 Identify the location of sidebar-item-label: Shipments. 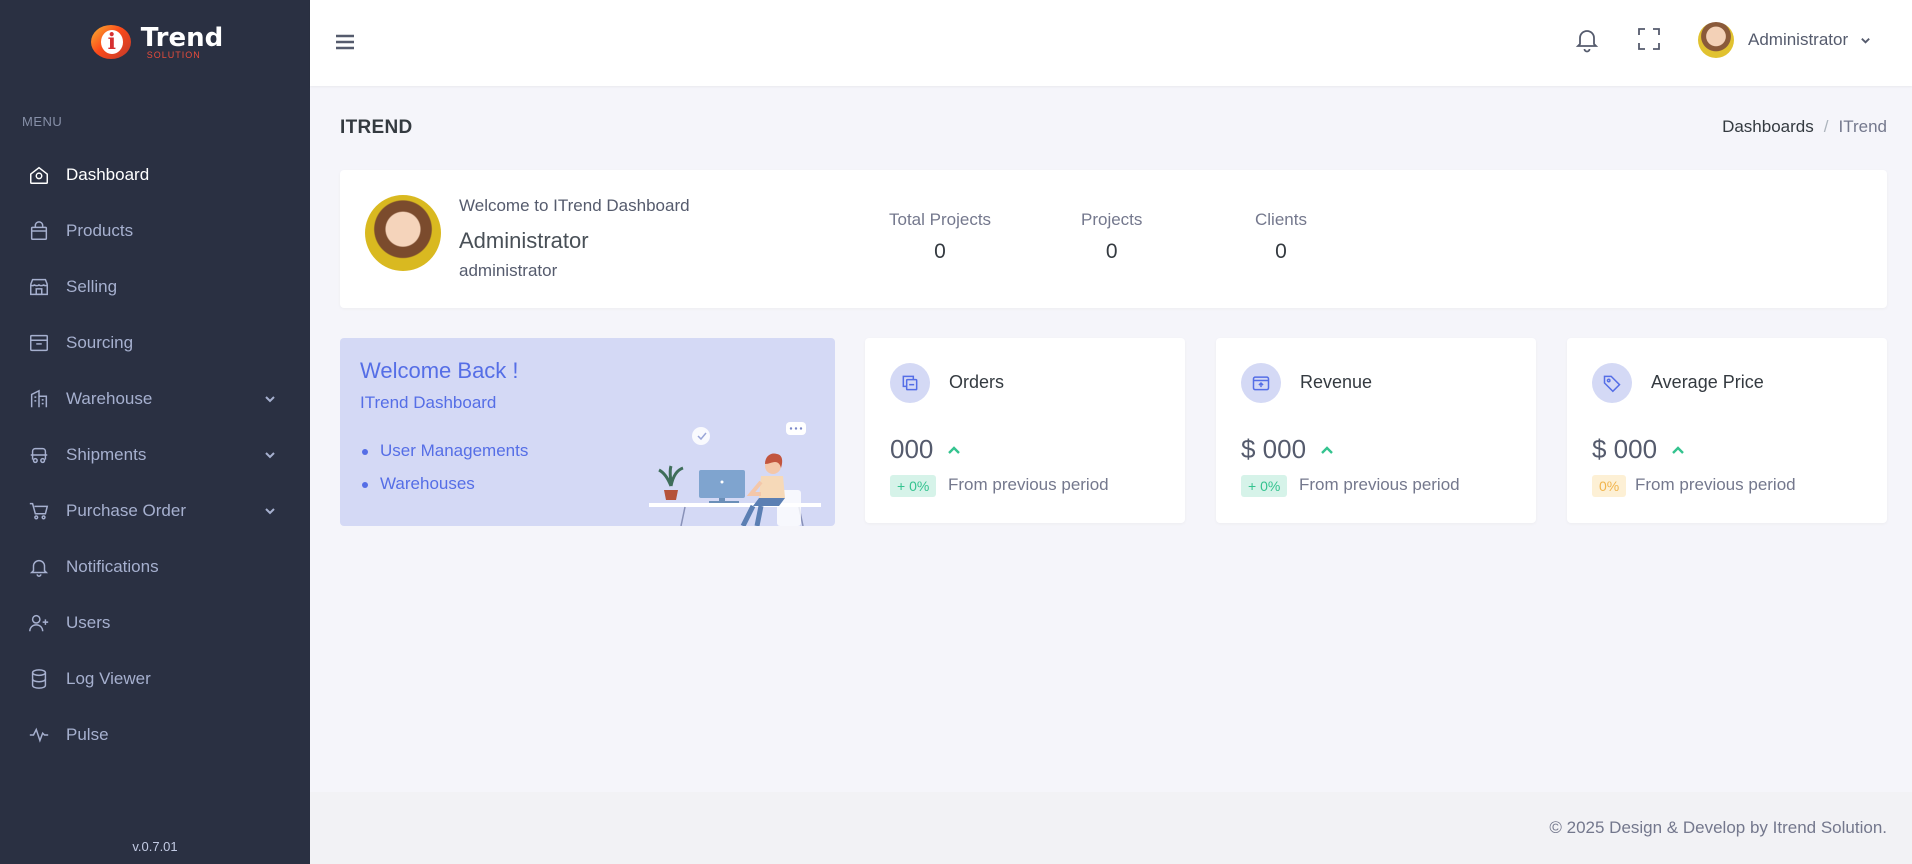
(106, 454).